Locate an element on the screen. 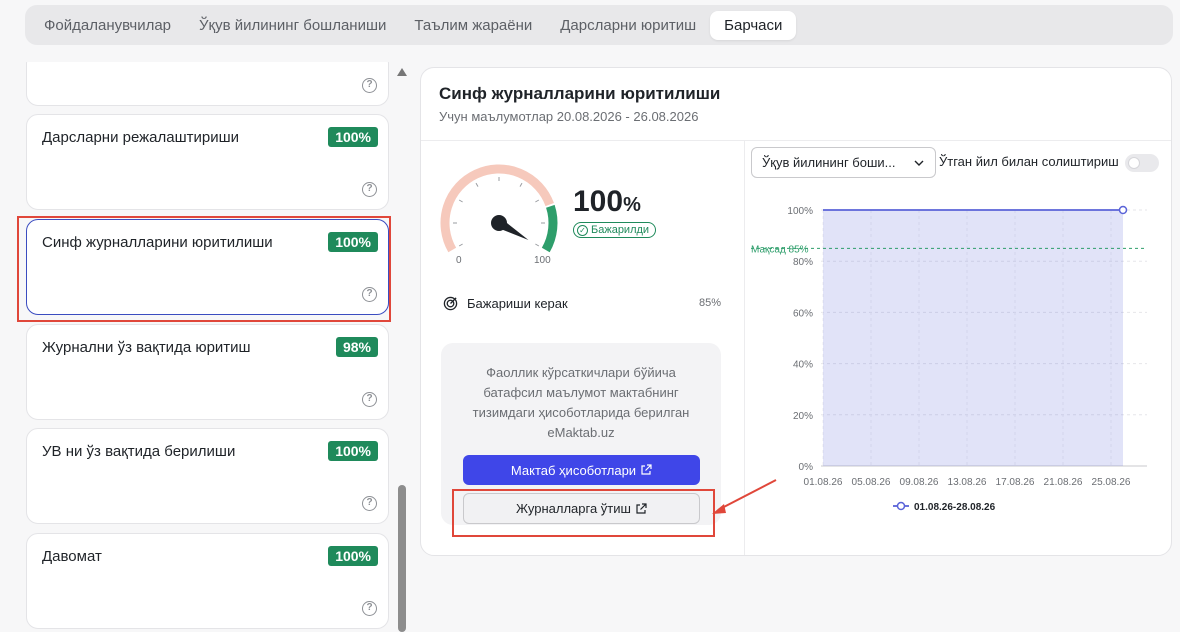  button-label: Мактаб ҳисоботлари is located at coordinates (573, 470).